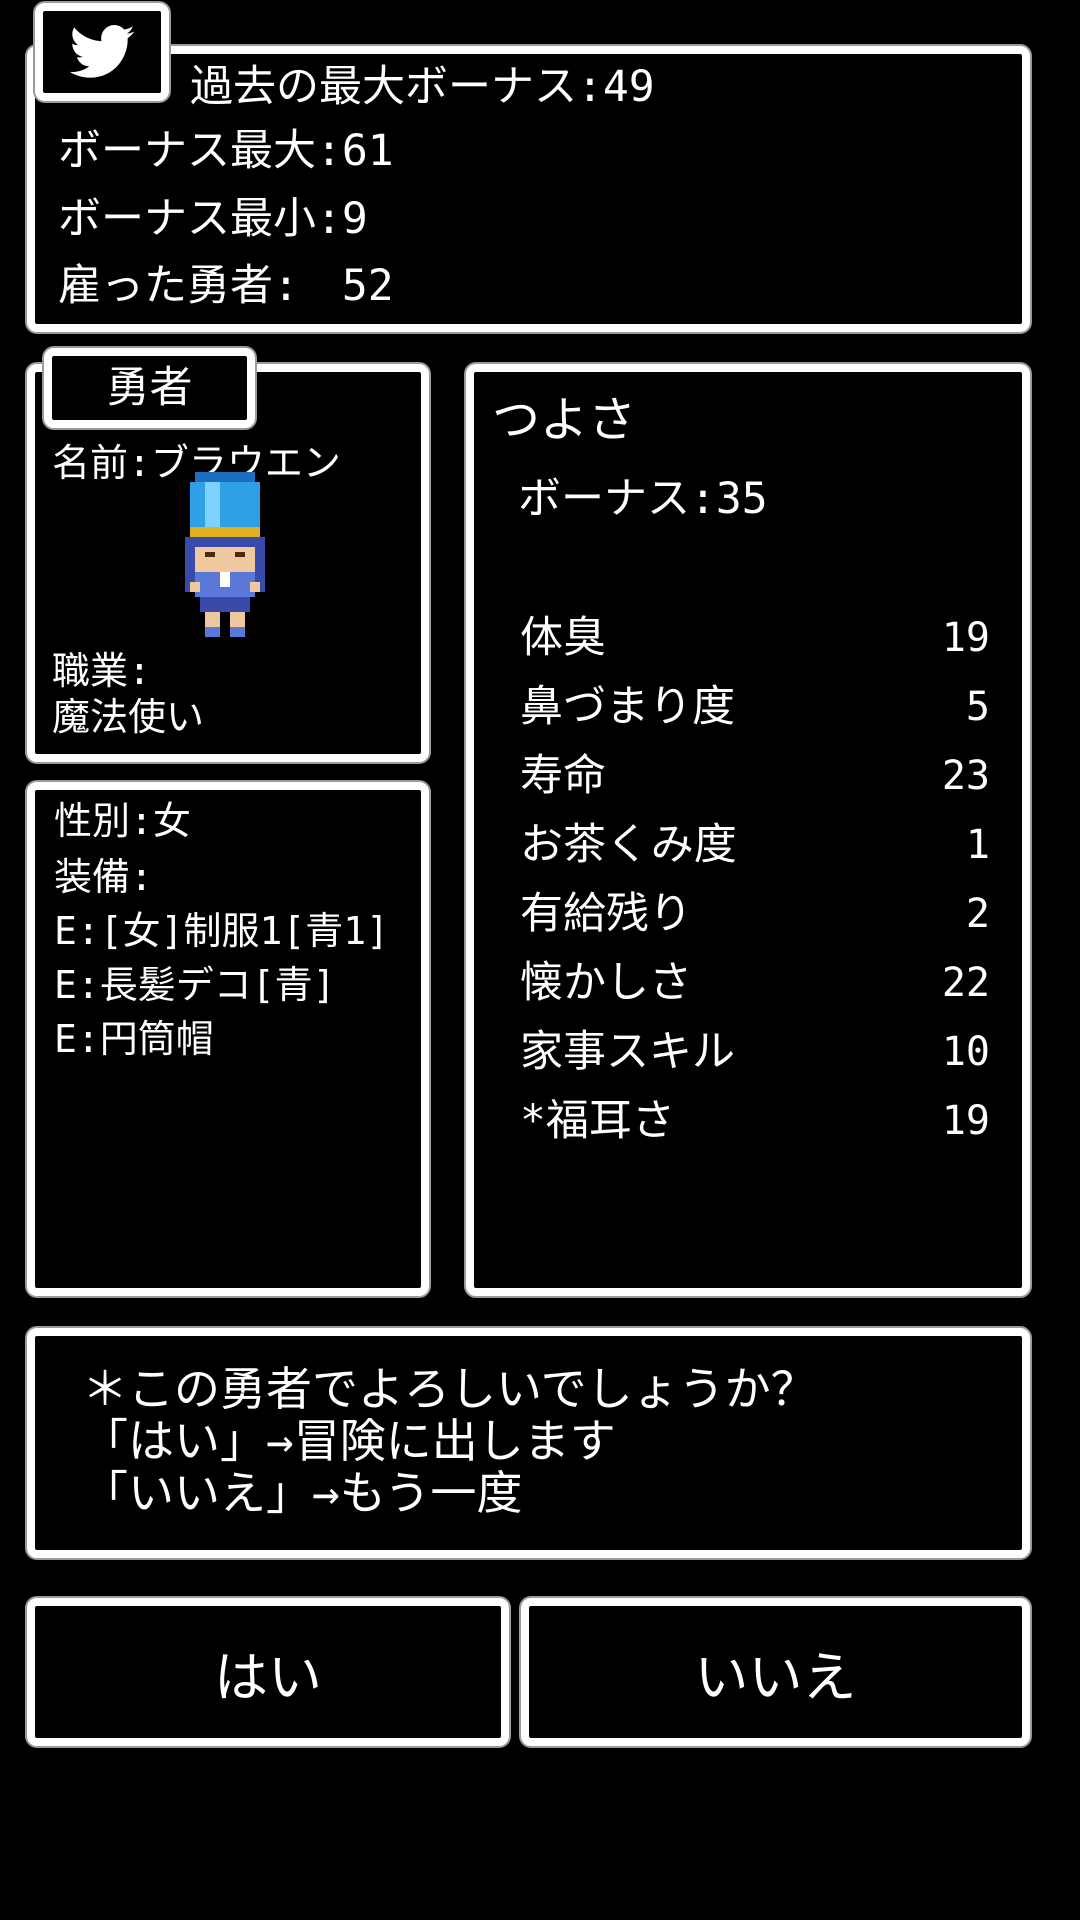 This screenshot has width=1080, height=1920. What do you see at coordinates (225, 554) in the screenshot?
I see `hero-sprite` at bounding box center [225, 554].